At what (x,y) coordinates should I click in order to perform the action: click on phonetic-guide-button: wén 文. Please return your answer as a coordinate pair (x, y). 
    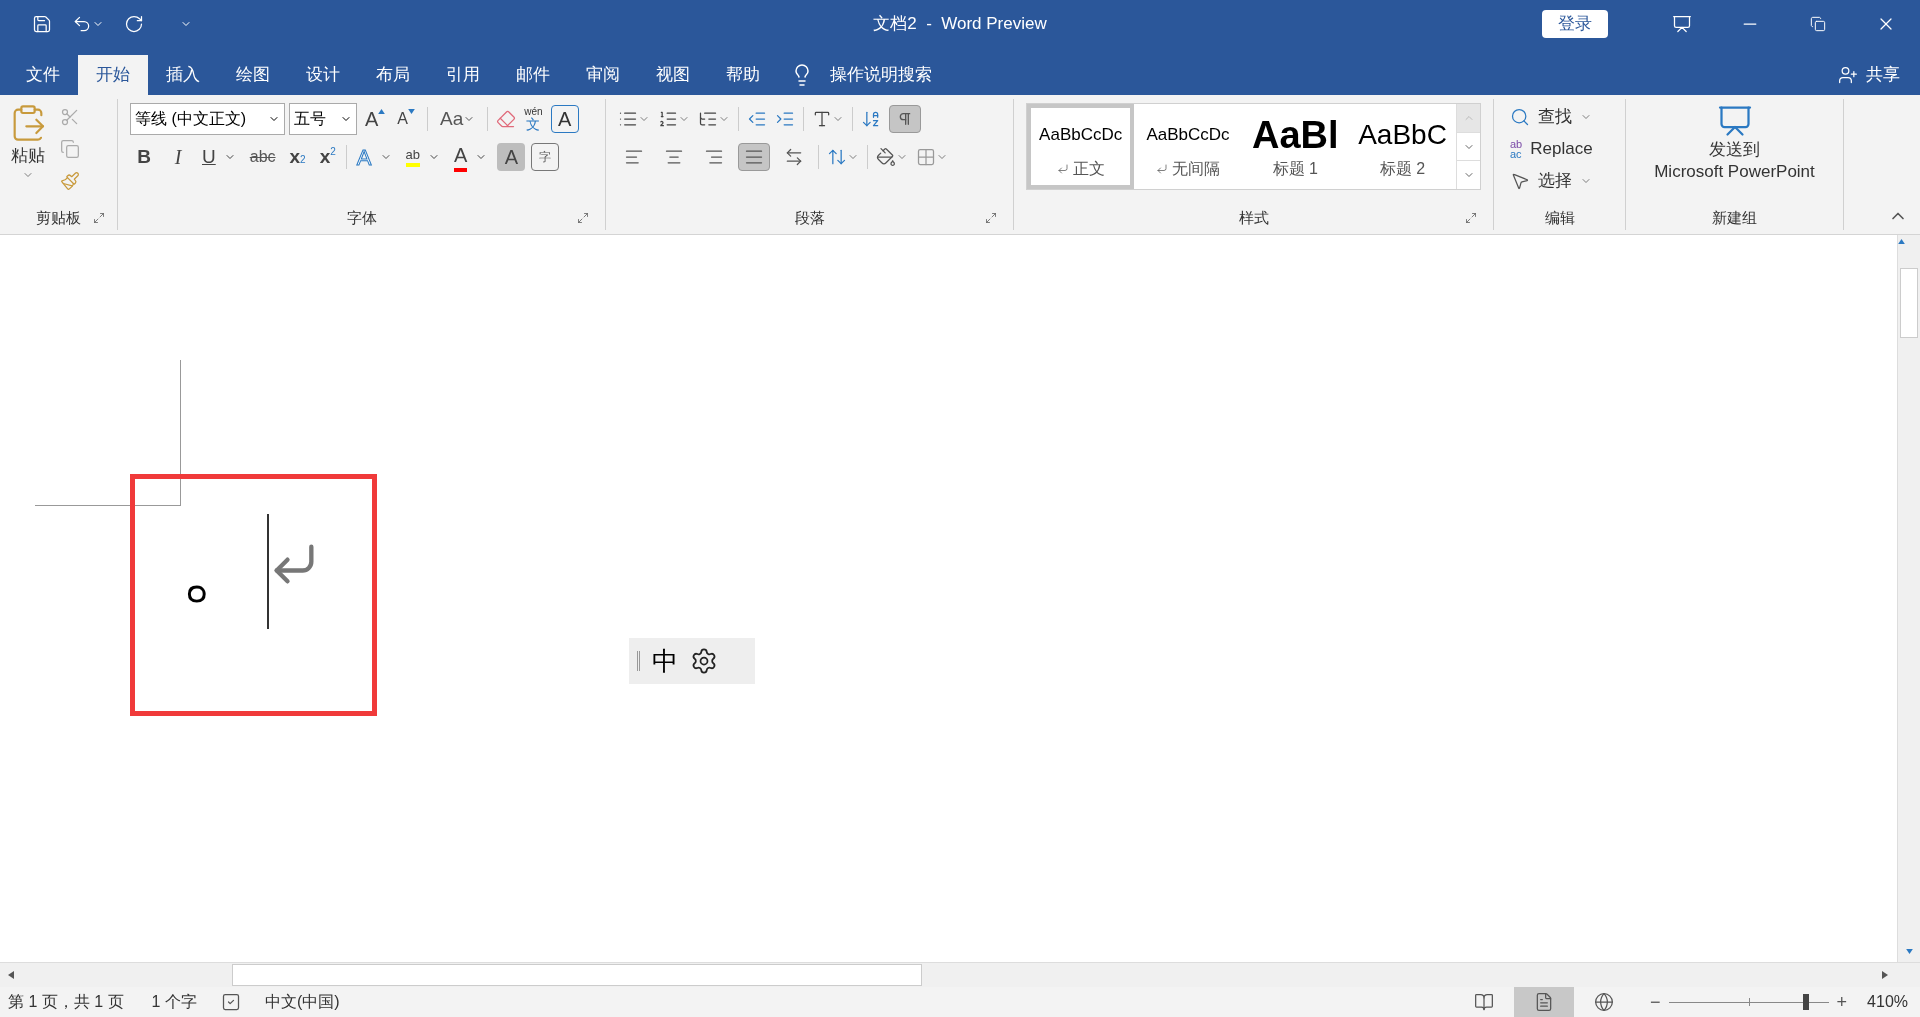
    Looking at the image, I should click on (533, 119).